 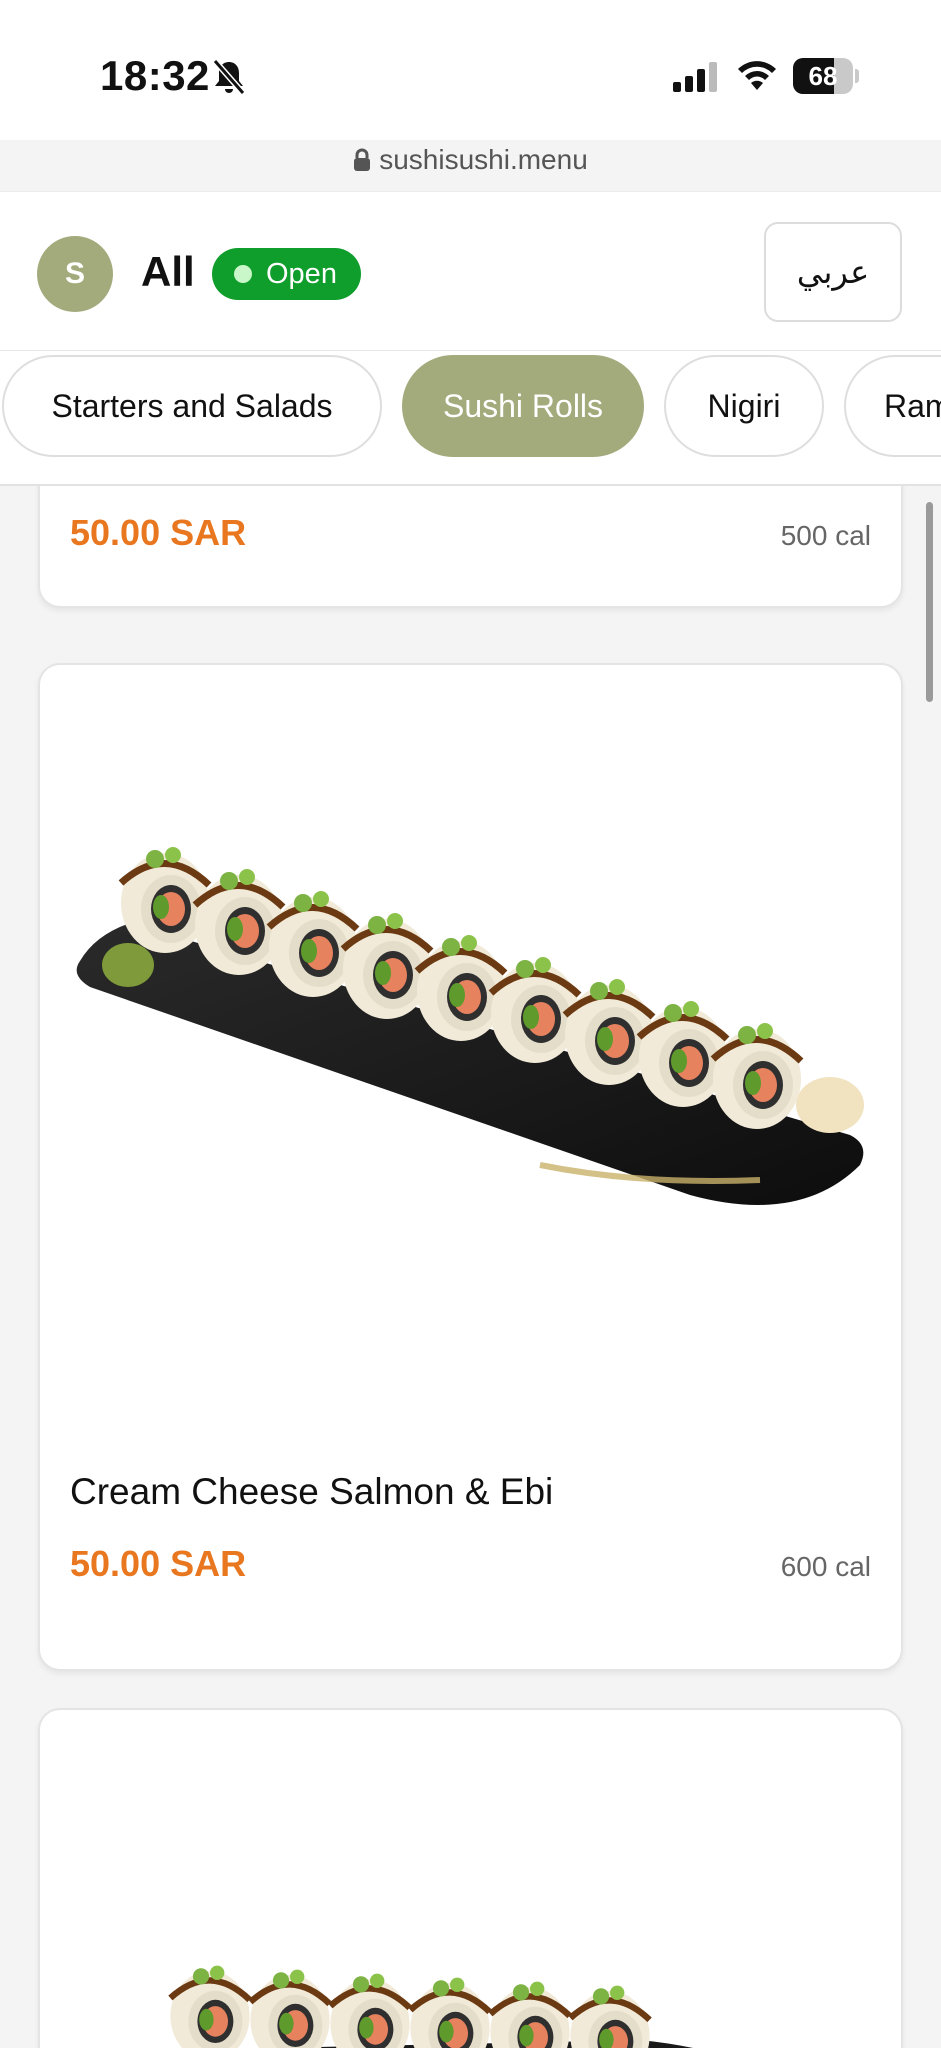 I want to click on bell-off-icon, so click(x=229, y=77).